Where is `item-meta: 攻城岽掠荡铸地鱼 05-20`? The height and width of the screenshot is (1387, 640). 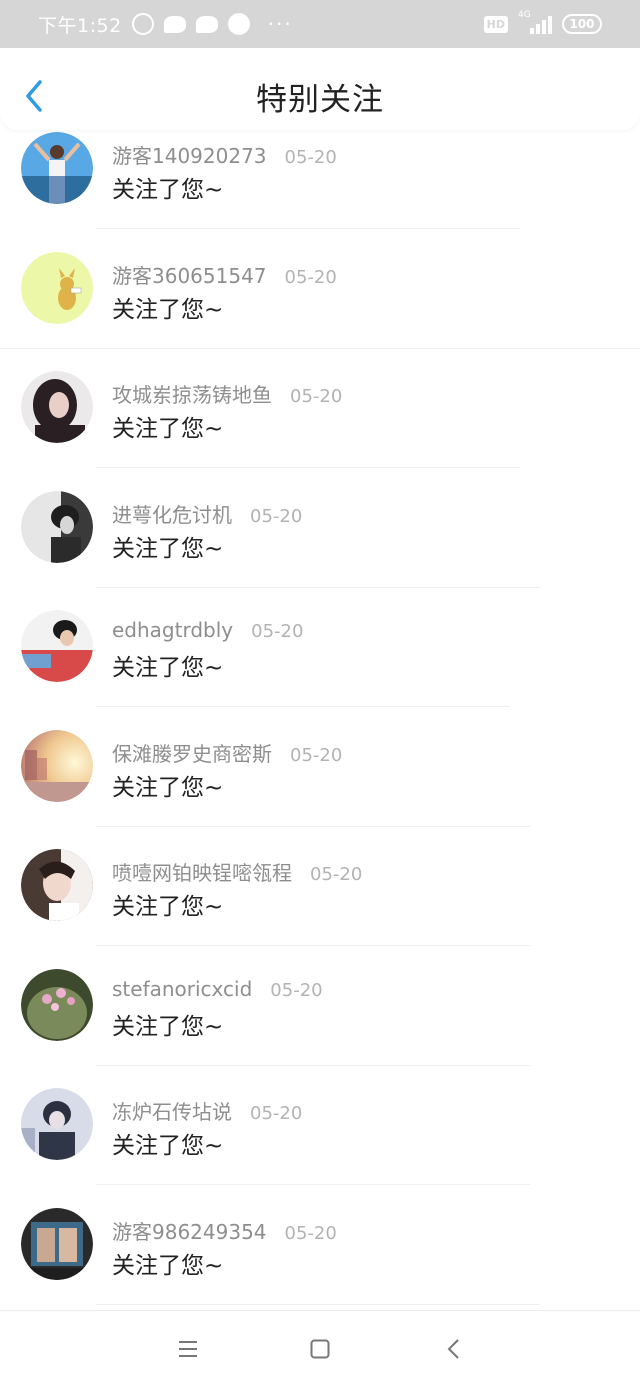 item-meta: 攻城岽掠荡铸地鱼 05-20 is located at coordinates (227, 393).